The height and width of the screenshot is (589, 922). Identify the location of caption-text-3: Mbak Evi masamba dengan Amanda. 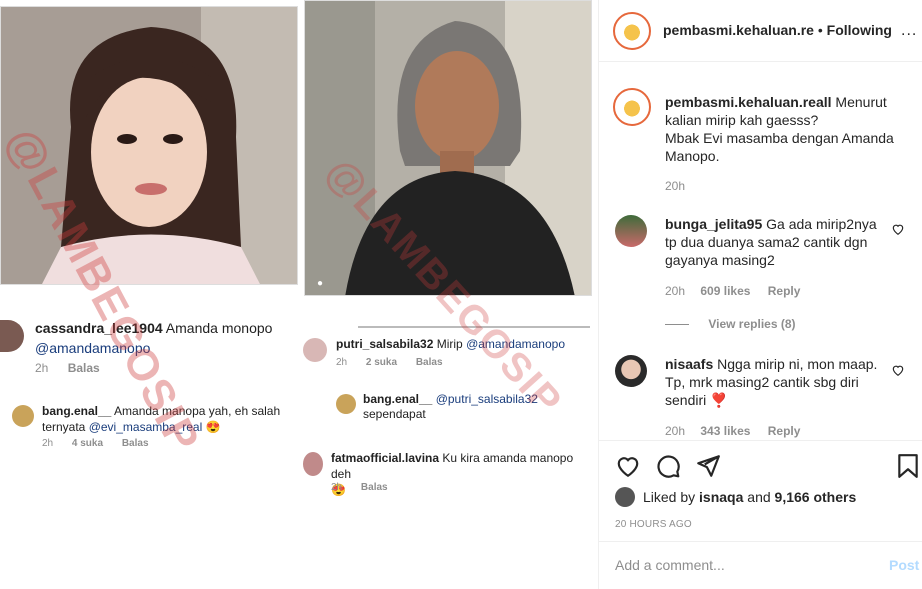
(779, 138).